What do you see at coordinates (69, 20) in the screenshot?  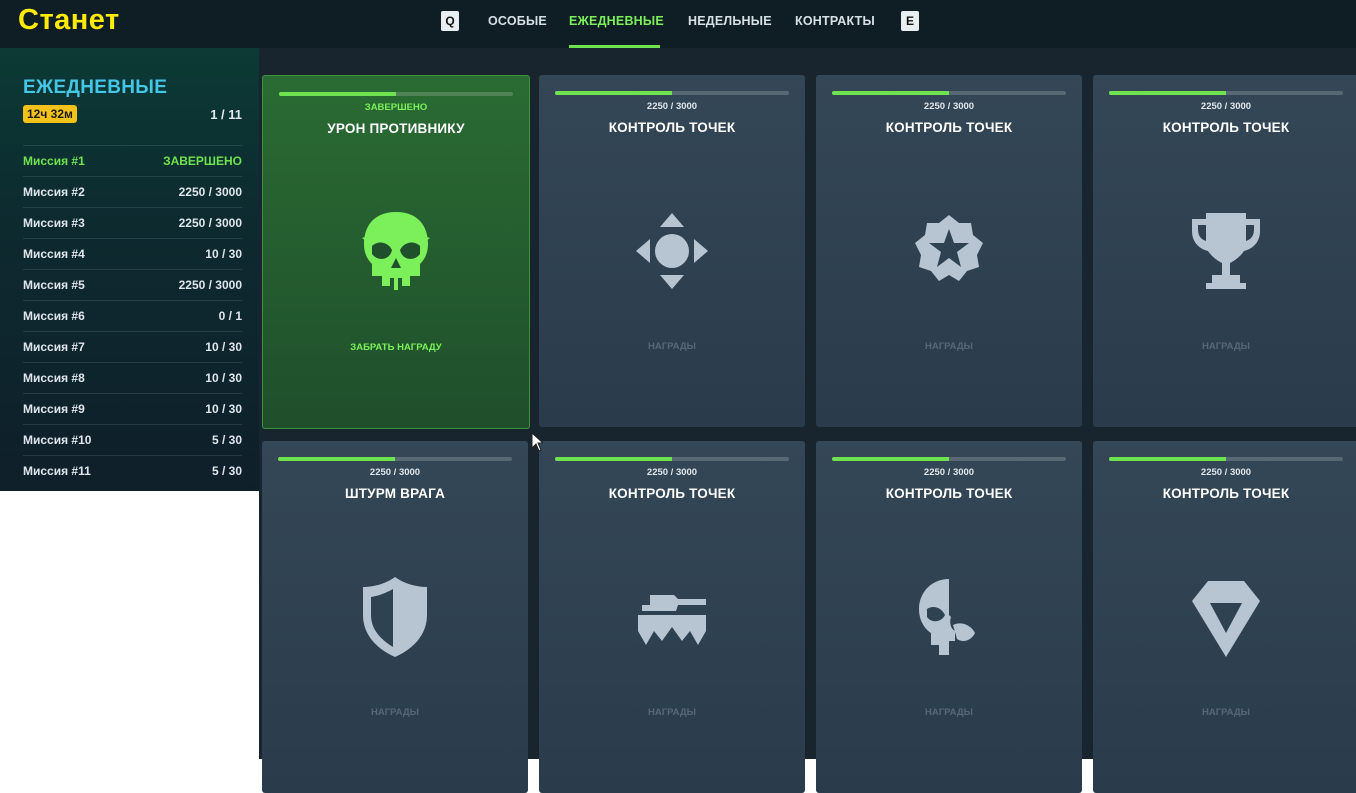 I see `overlay-caption: Станет` at bounding box center [69, 20].